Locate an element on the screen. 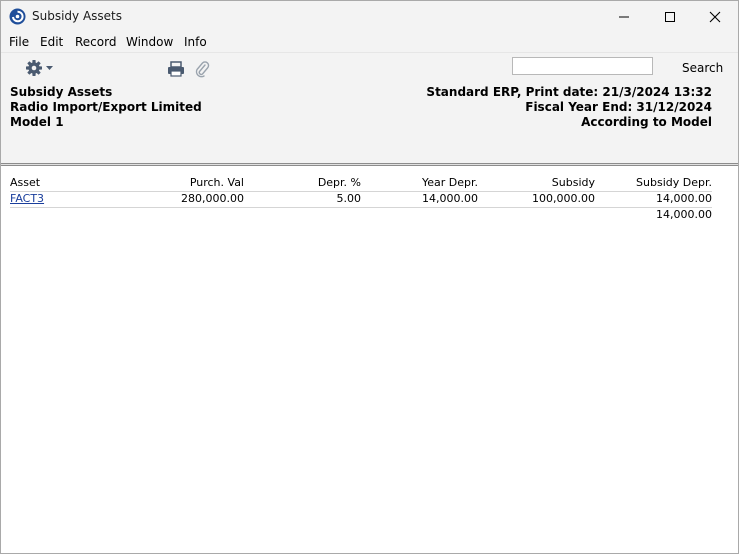 Image resolution: width=739 pixels, height=554 pixels. column-header-purch-val: Purch. Val is located at coordinates (216, 182).